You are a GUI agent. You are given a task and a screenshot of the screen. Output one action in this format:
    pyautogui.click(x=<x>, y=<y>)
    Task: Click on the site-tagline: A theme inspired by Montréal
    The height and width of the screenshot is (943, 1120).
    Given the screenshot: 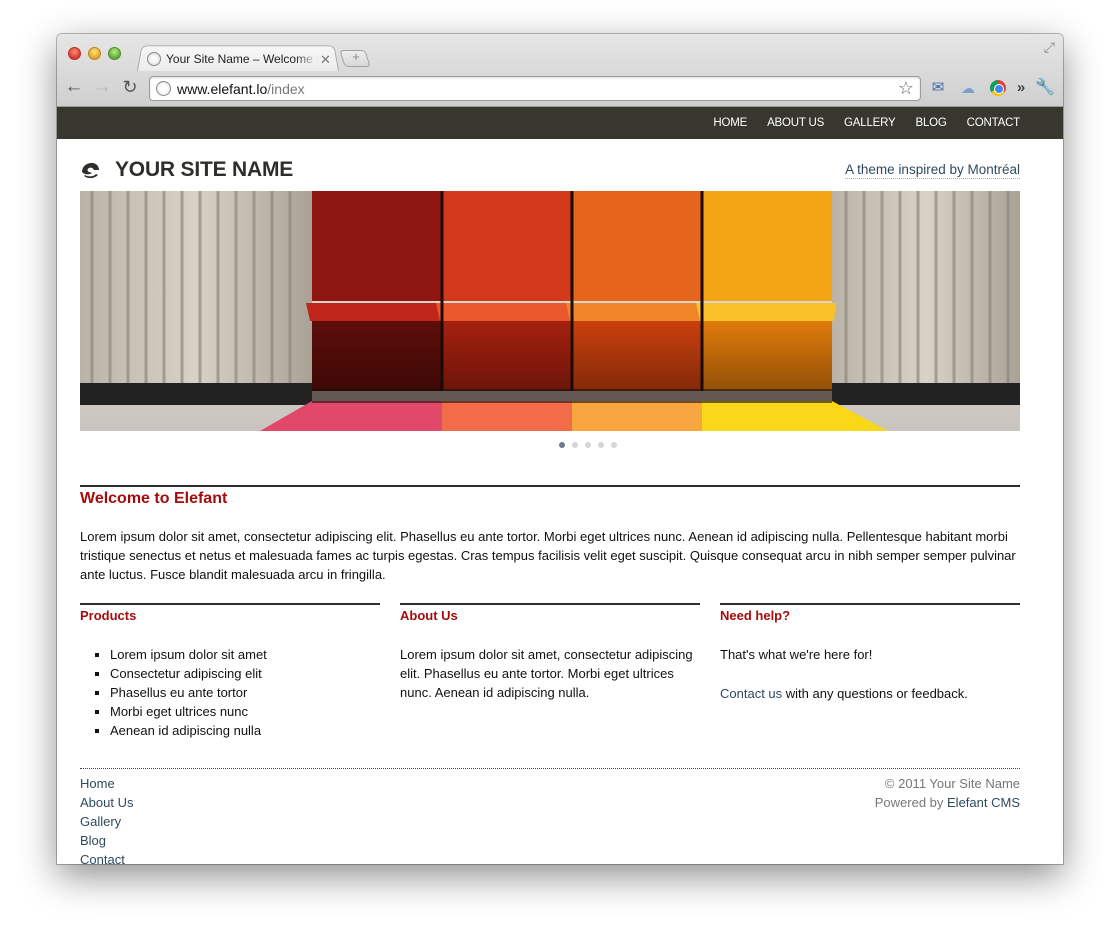 What is the action you would take?
    pyautogui.click(x=932, y=170)
    